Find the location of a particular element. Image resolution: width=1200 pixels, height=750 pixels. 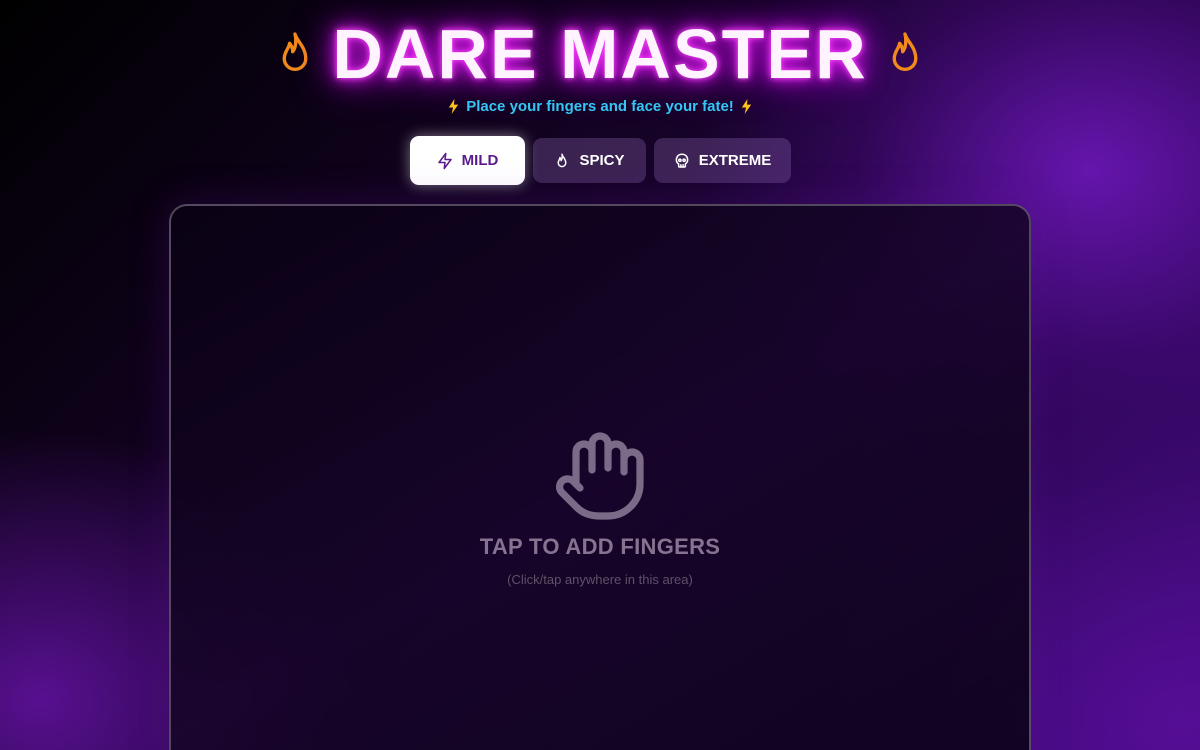

mode-tab-spicy: SPICY is located at coordinates (589, 160).